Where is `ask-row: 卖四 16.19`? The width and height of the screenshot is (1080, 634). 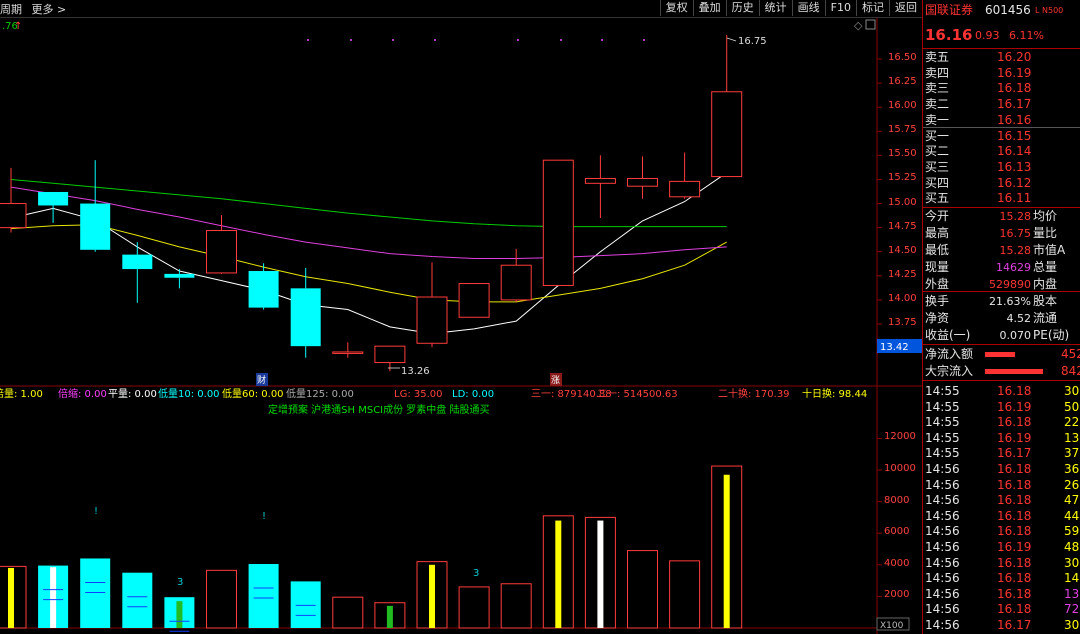
ask-row: 卖四 16.19 is located at coordinates (1001, 74).